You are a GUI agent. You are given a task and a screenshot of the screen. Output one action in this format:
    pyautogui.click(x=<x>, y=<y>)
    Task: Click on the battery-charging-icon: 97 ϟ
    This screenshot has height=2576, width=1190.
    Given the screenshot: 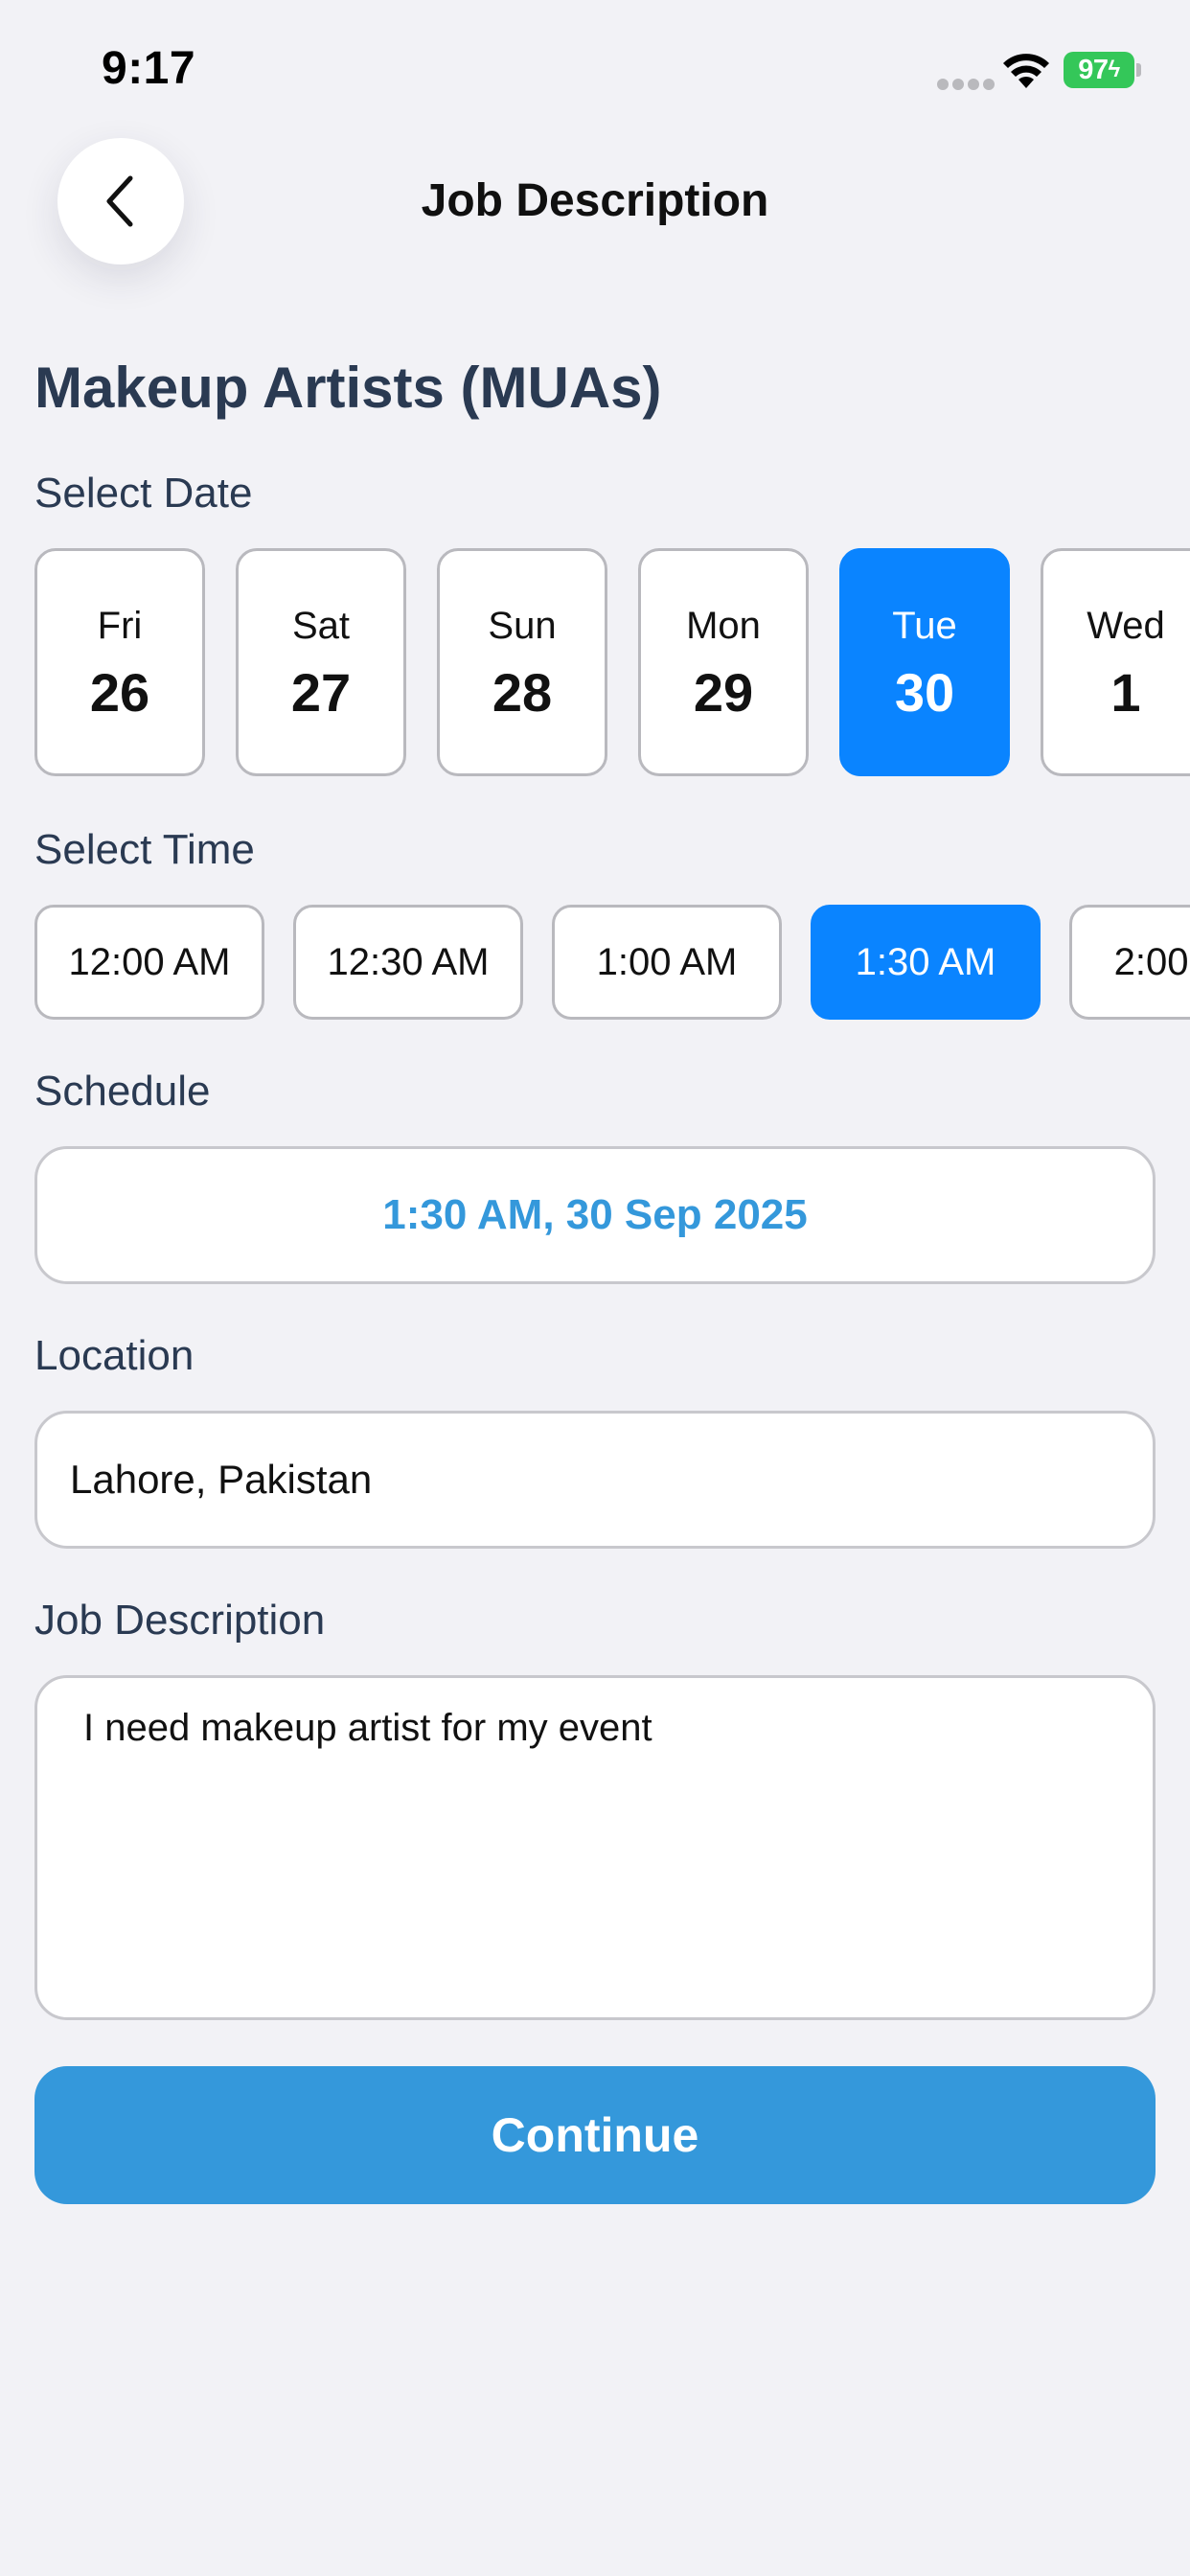 What is the action you would take?
    pyautogui.click(x=1099, y=70)
    